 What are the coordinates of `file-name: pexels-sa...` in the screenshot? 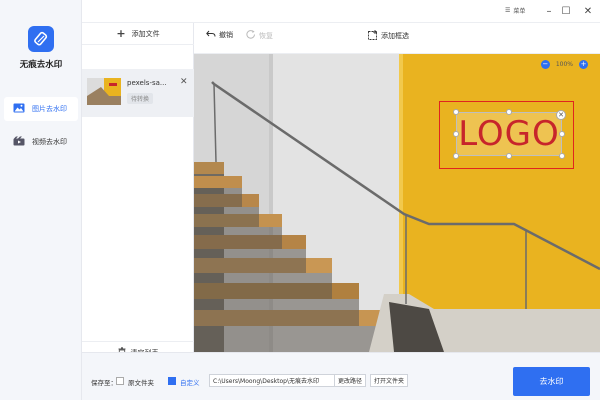 It's located at (147, 83).